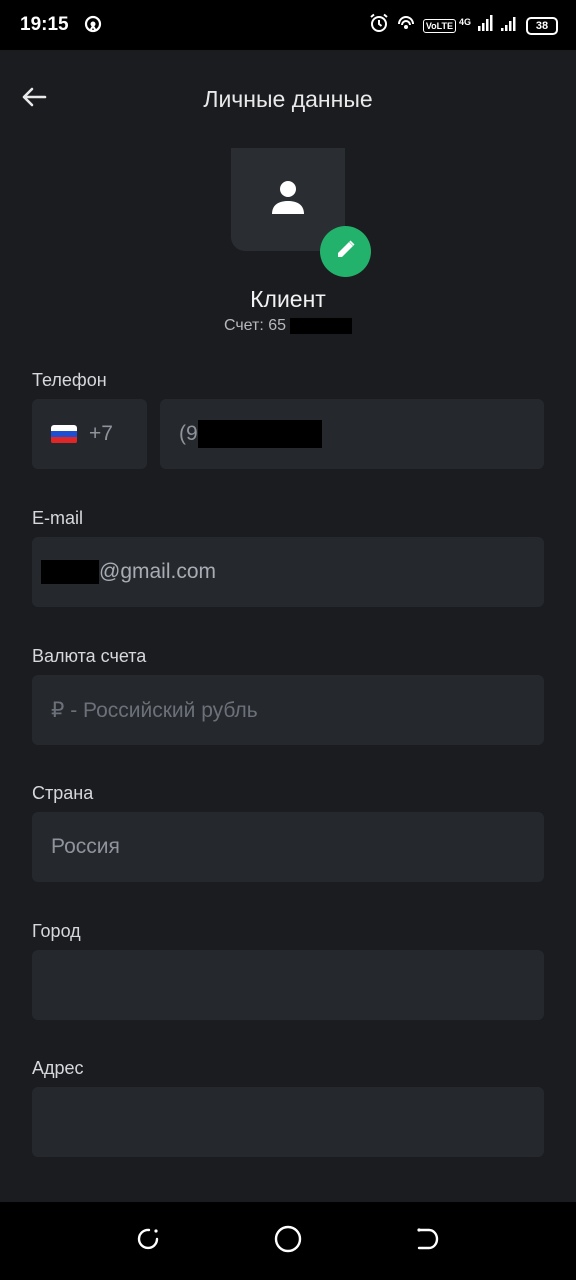 The image size is (576, 1280). I want to click on status-bar: 19:15 VoLTE 4G 38, so click(288, 25).